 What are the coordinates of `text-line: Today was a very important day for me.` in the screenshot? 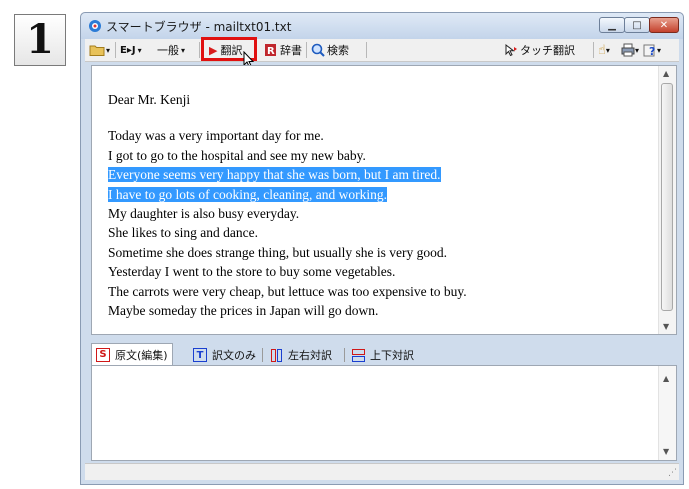 It's located at (216, 136).